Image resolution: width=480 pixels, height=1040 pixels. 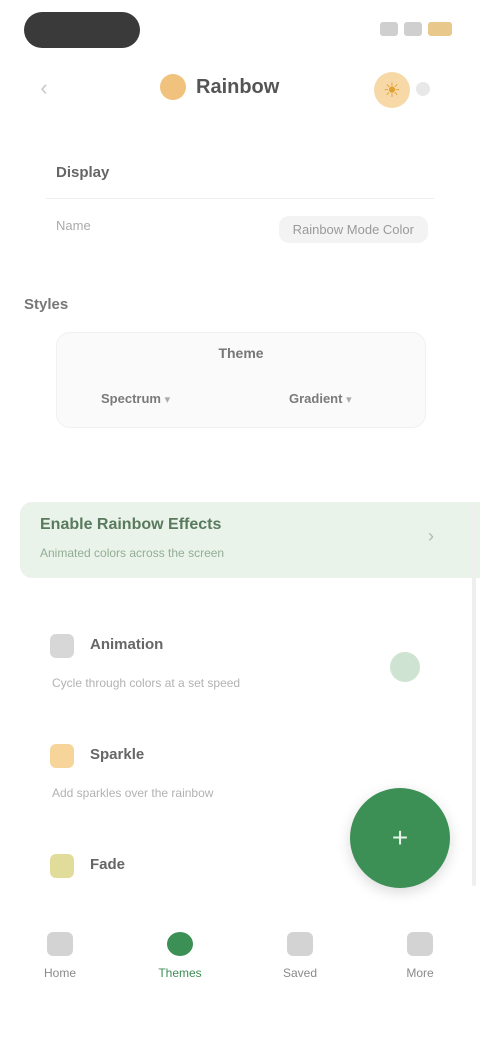 I want to click on rainbow-icon, so click(x=173, y=87).